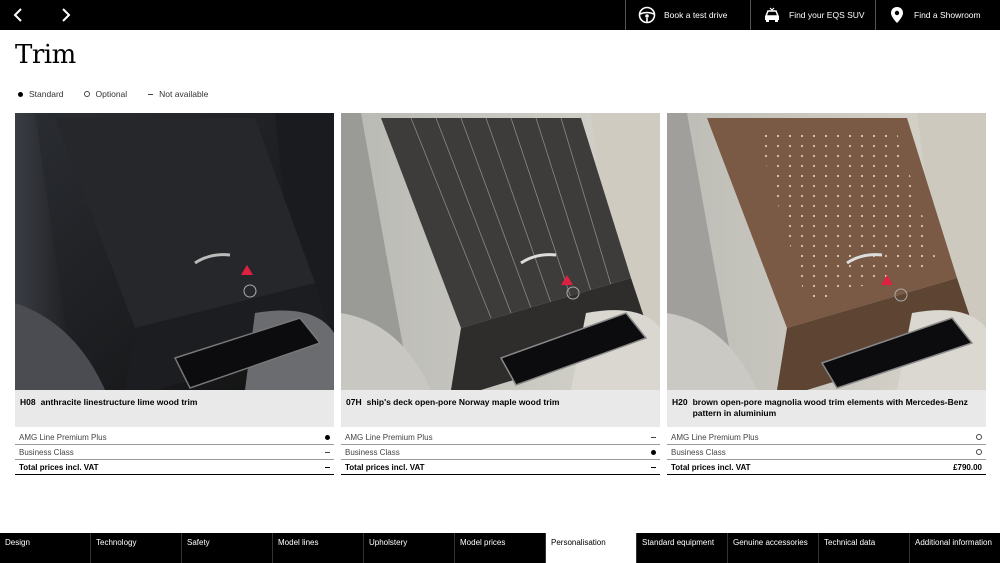 The height and width of the screenshot is (563, 1000). I want to click on previous-page-button, so click(19, 15).